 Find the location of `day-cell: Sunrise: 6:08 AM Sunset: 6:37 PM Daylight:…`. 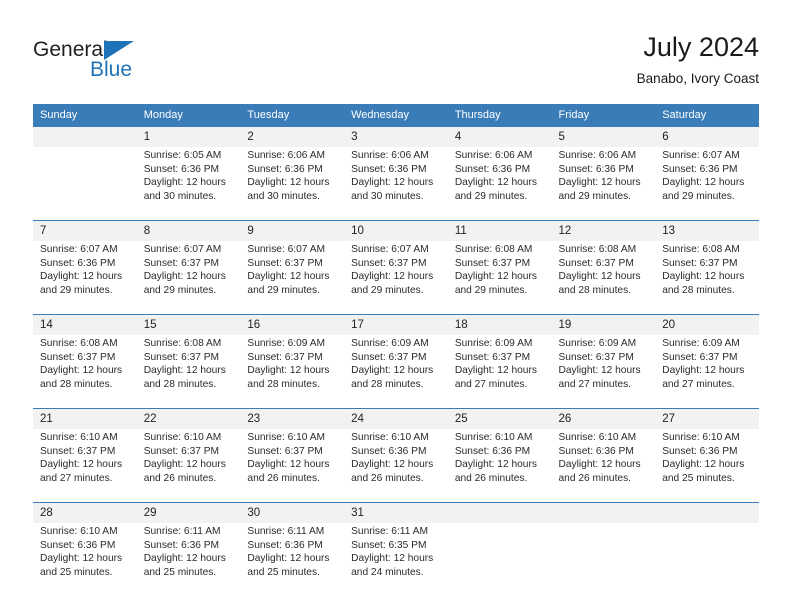

day-cell: Sunrise: 6:08 AM Sunset: 6:37 PM Daylight:… is located at coordinates (499, 274).